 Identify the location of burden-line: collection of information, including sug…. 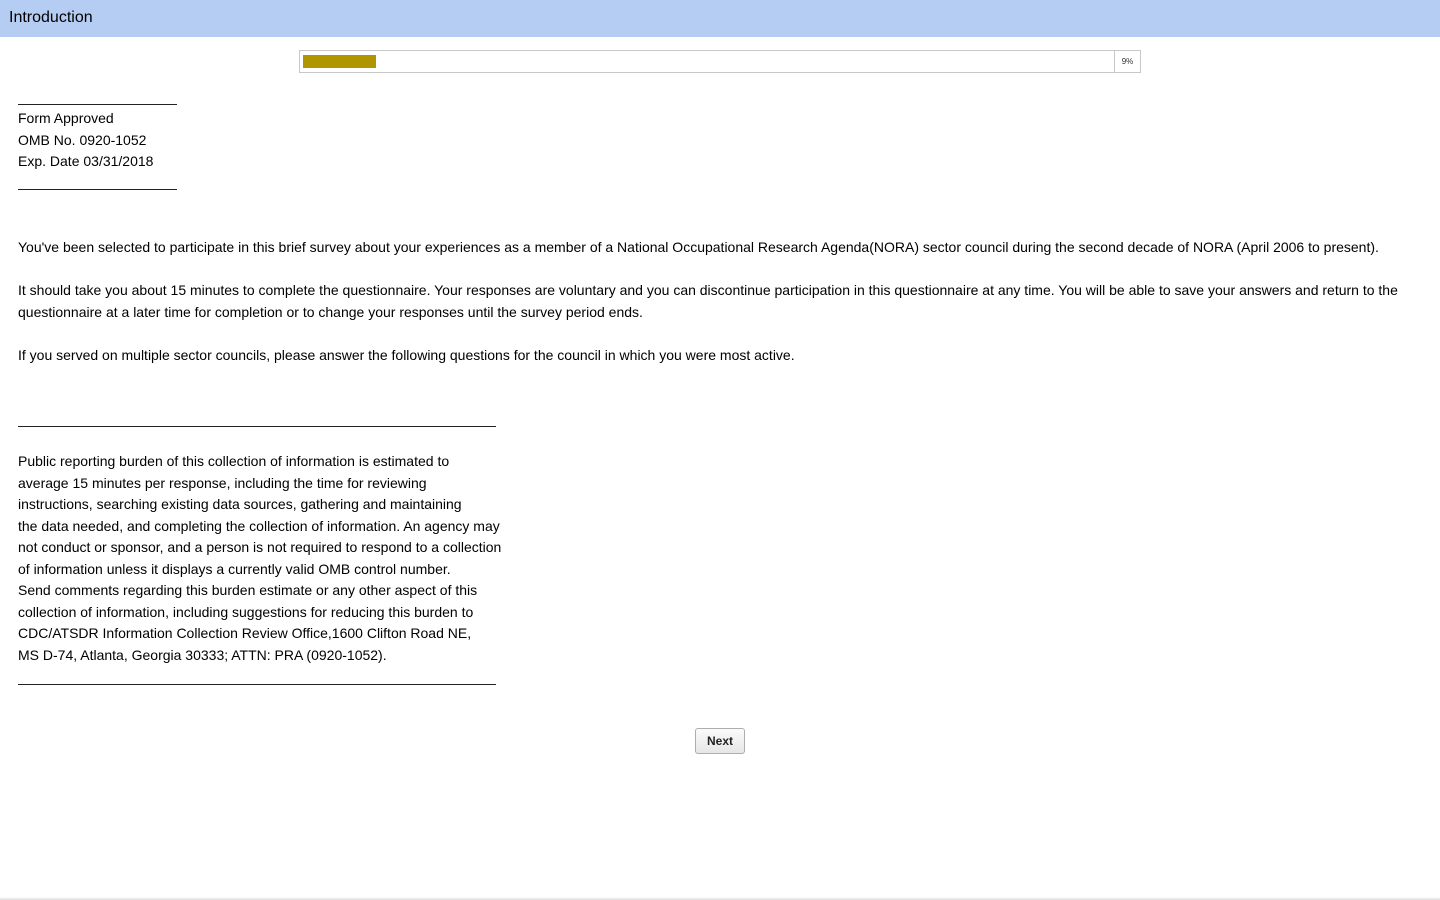
(246, 611).